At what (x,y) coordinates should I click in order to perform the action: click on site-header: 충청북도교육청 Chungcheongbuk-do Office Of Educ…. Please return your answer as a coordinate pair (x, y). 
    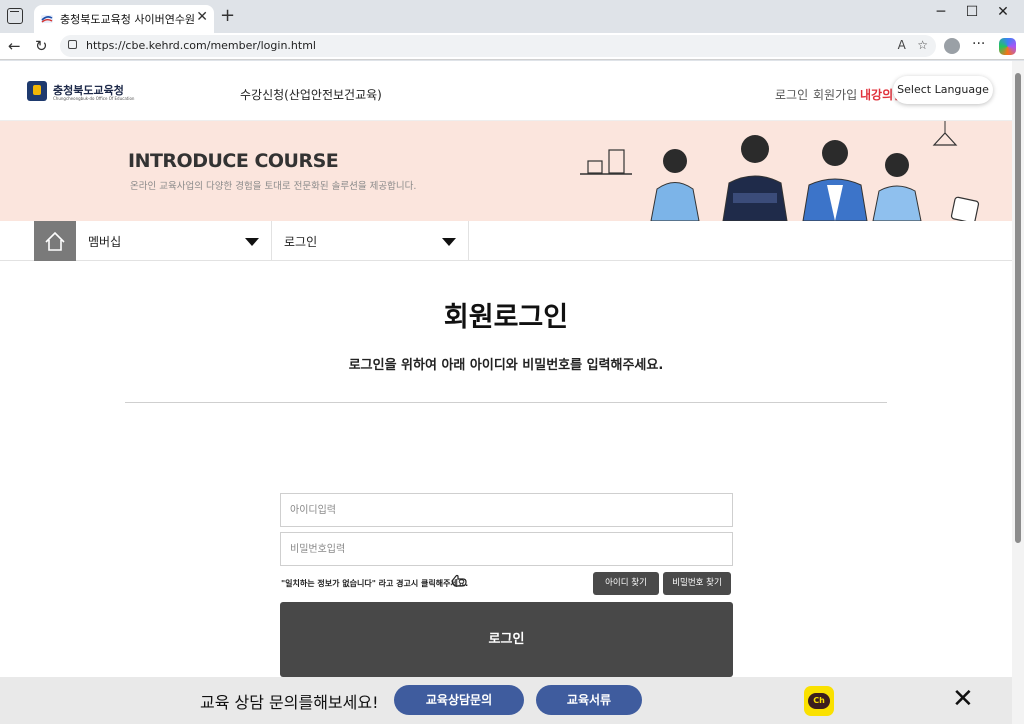
    Looking at the image, I should click on (506, 91).